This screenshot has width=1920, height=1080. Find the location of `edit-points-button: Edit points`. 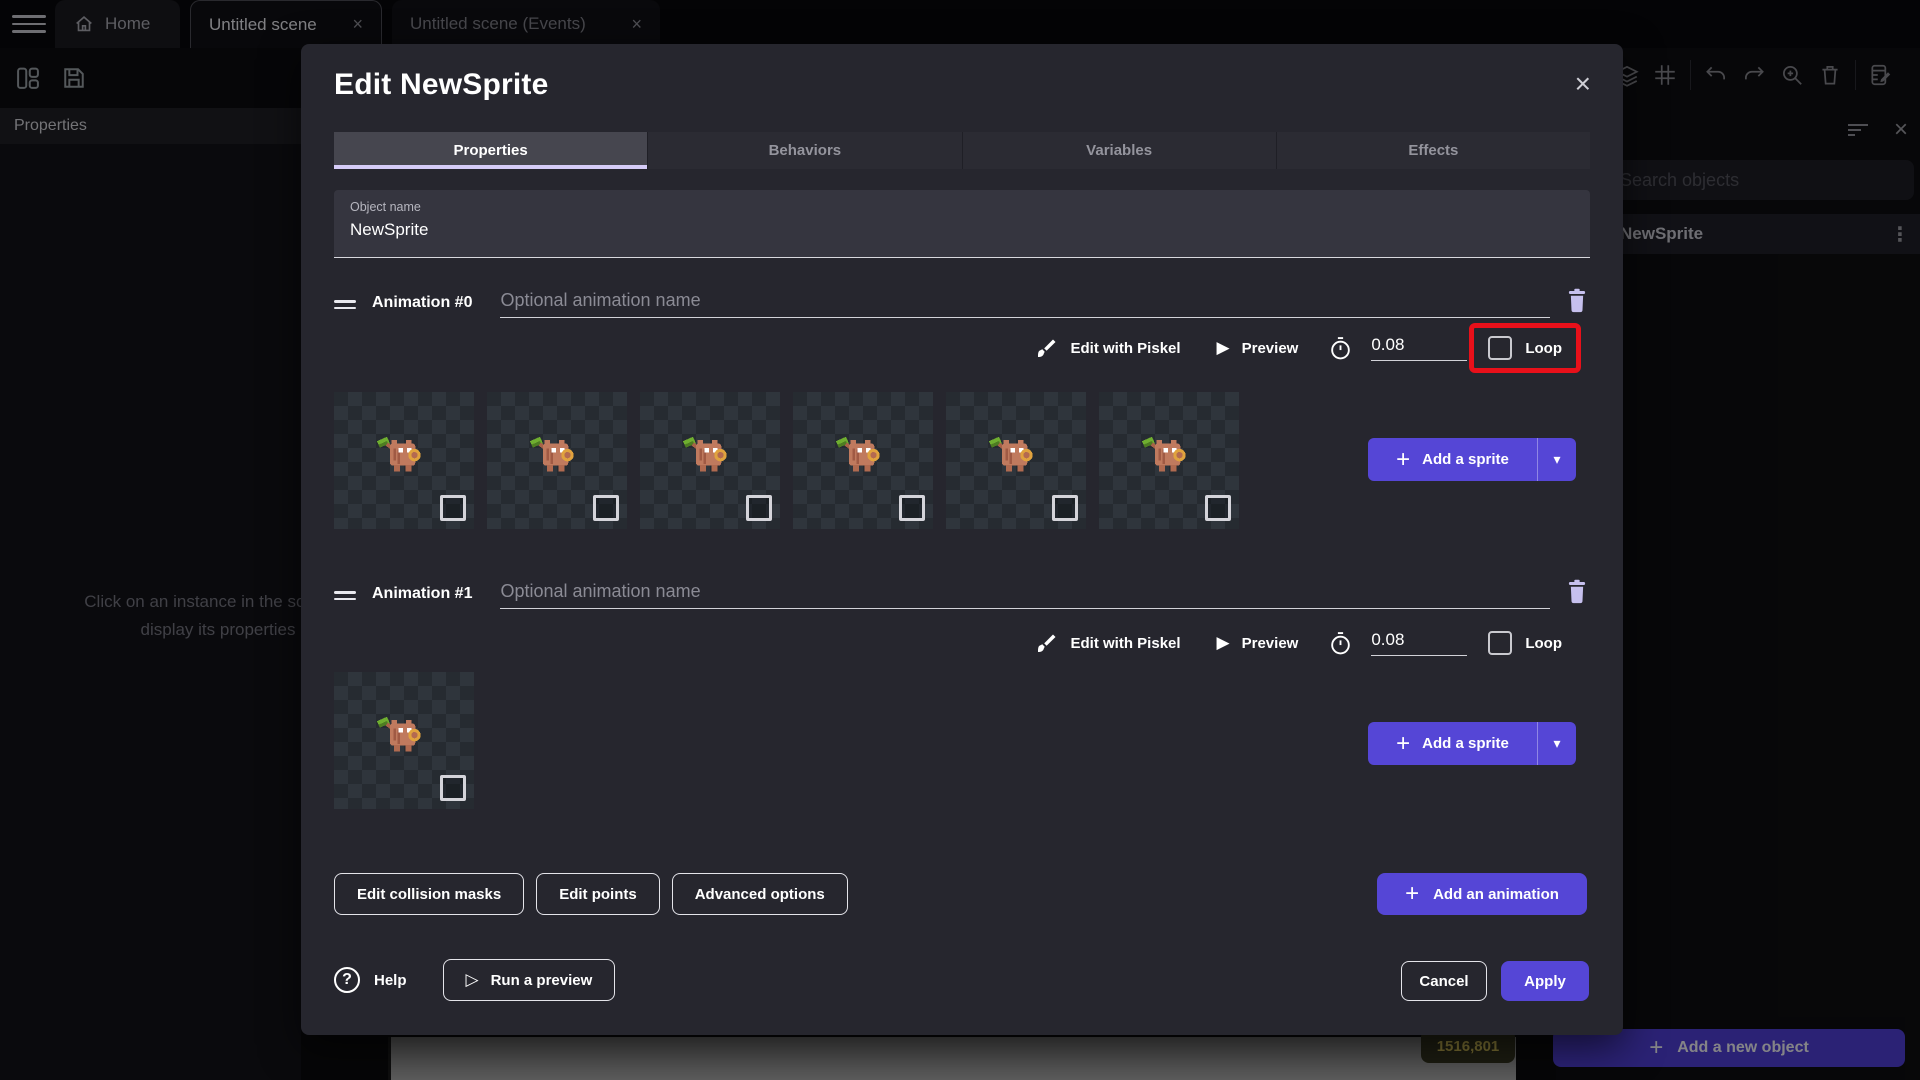

edit-points-button: Edit points is located at coordinates (598, 894).